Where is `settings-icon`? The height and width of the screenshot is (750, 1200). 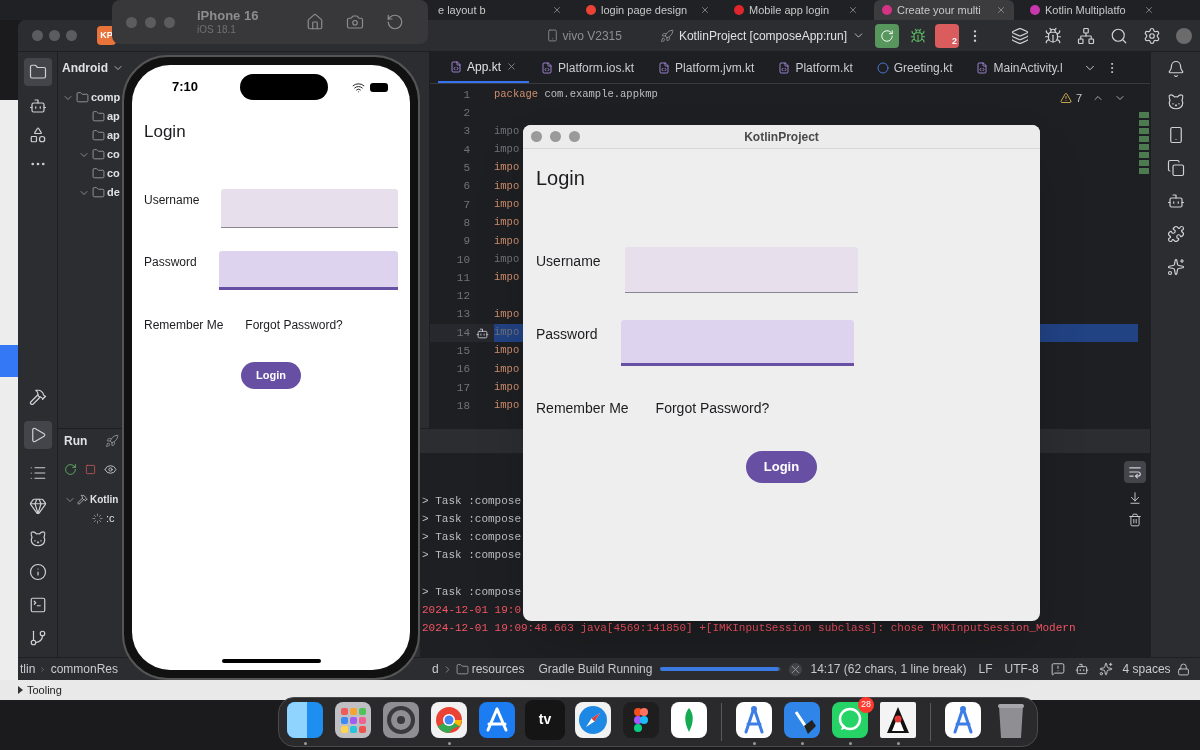
settings-icon is located at coordinates (1152, 35).